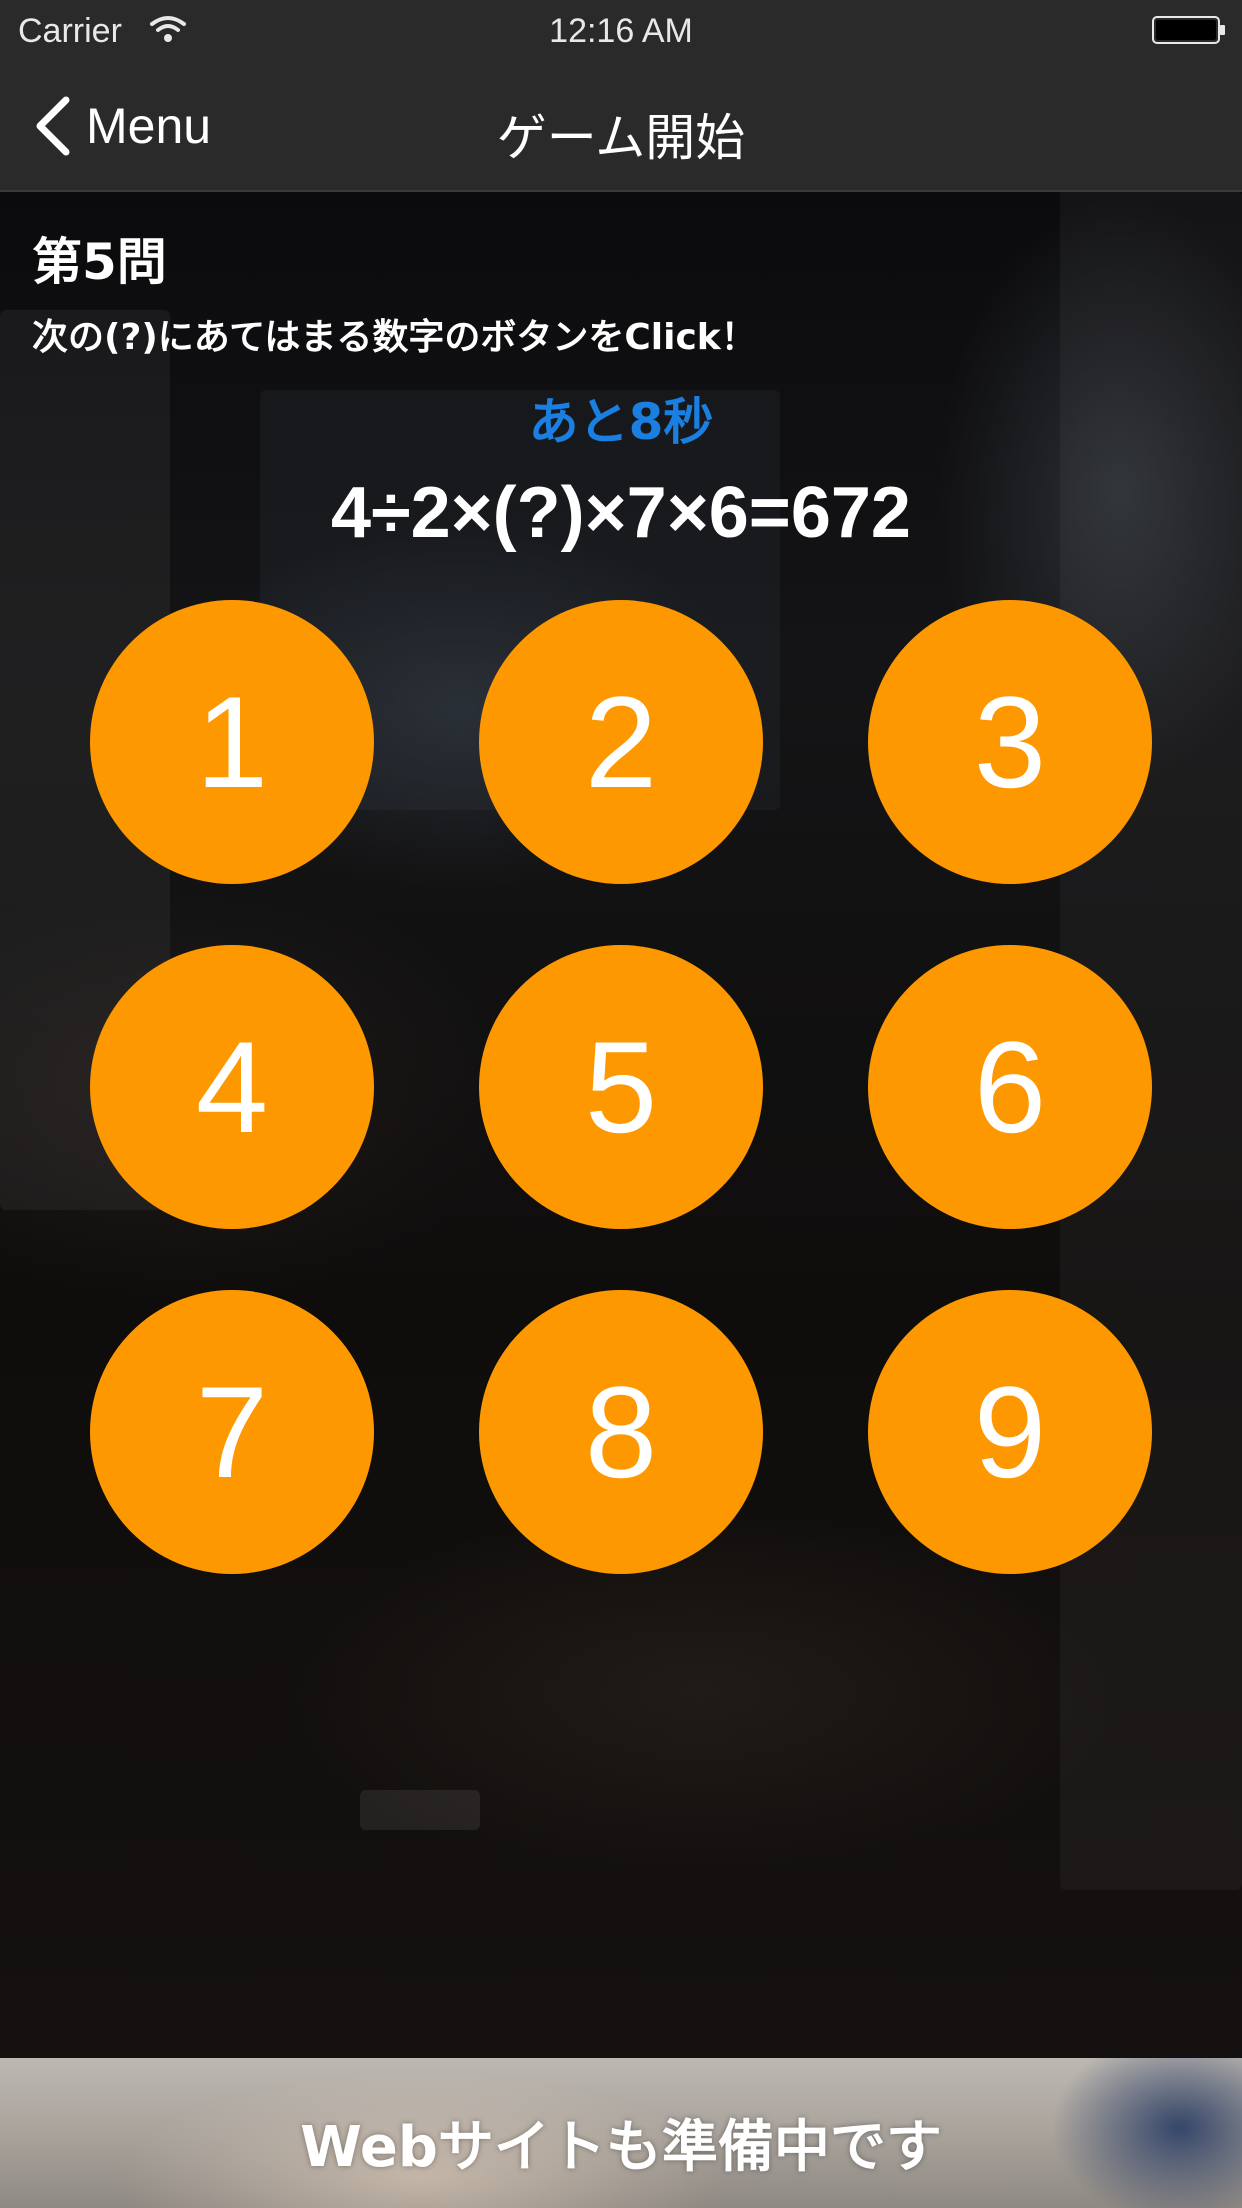 The width and height of the screenshot is (1242, 2208). What do you see at coordinates (99, 262) in the screenshot?
I see `question-number: 第5問` at bounding box center [99, 262].